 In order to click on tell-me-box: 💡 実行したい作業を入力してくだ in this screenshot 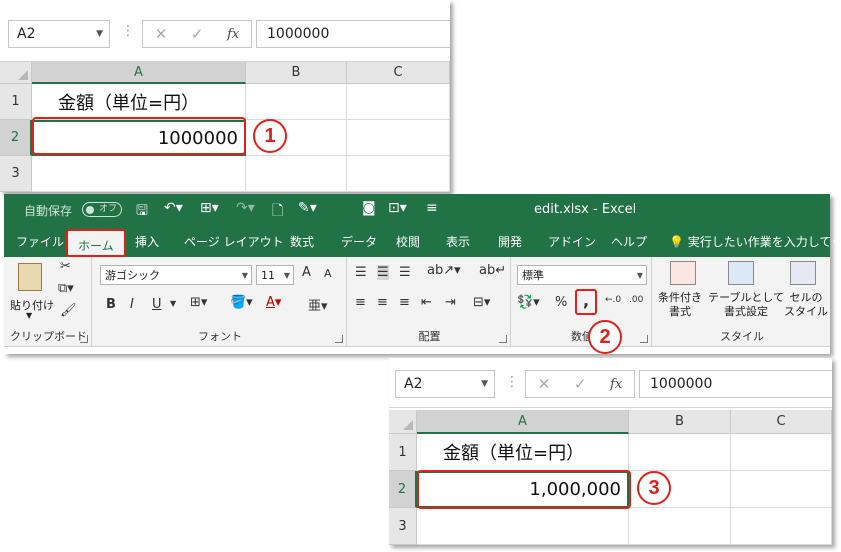, I will do `click(755, 241)`.